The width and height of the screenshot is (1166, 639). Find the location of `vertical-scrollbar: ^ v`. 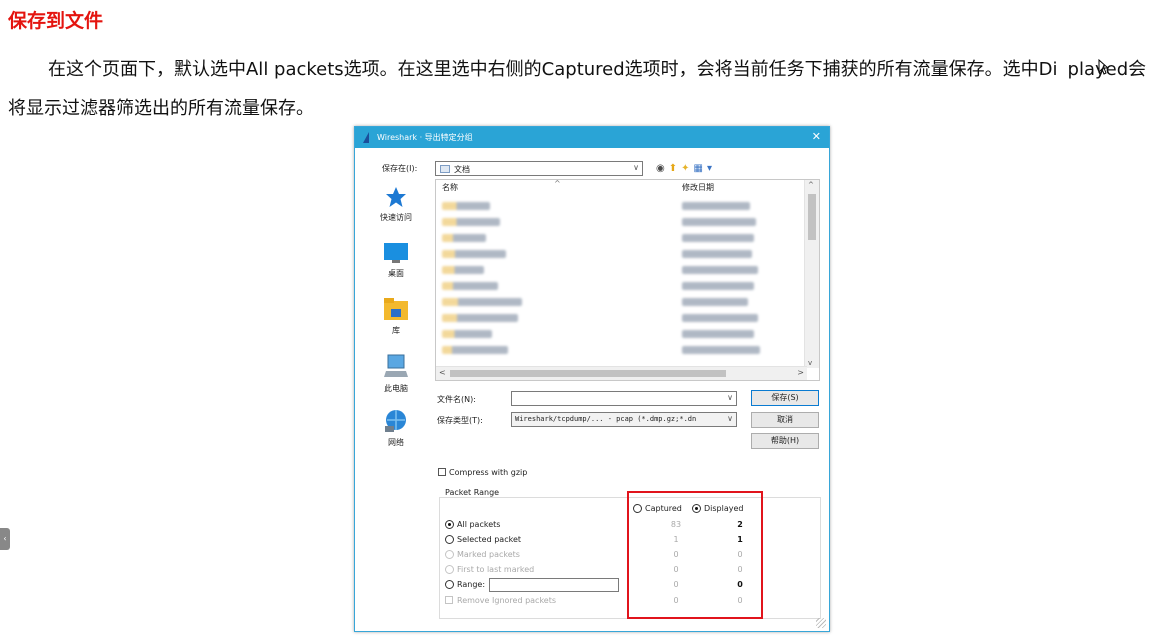

vertical-scrollbar: ^ v is located at coordinates (811, 274).